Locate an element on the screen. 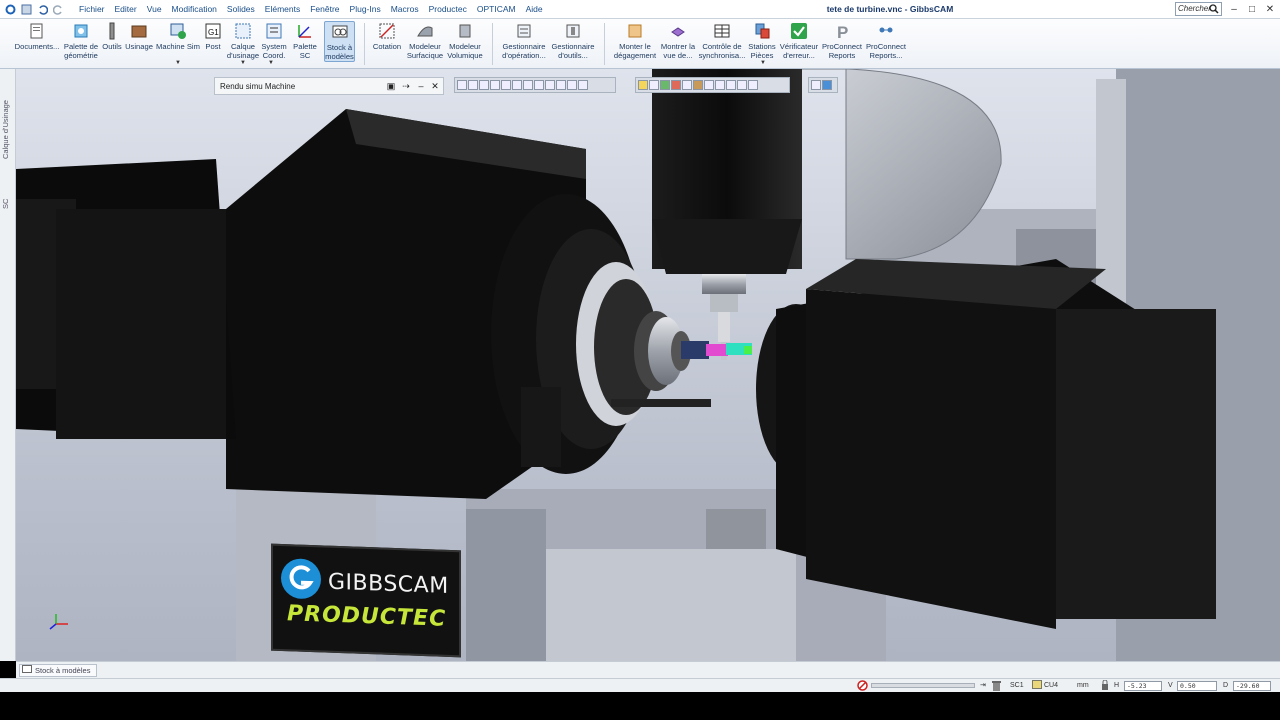  zoom-icon is located at coordinates (816, 85).